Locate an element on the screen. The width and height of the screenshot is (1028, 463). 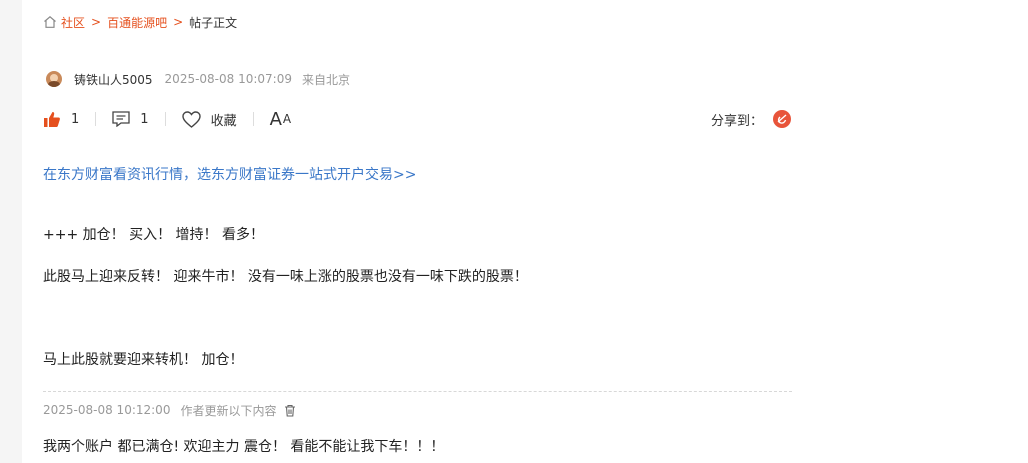
update-content: 我两个账户 都已满仓! 欢迎主力 震仓！ 看能不能让我下车！！！ is located at coordinates (244, 447).